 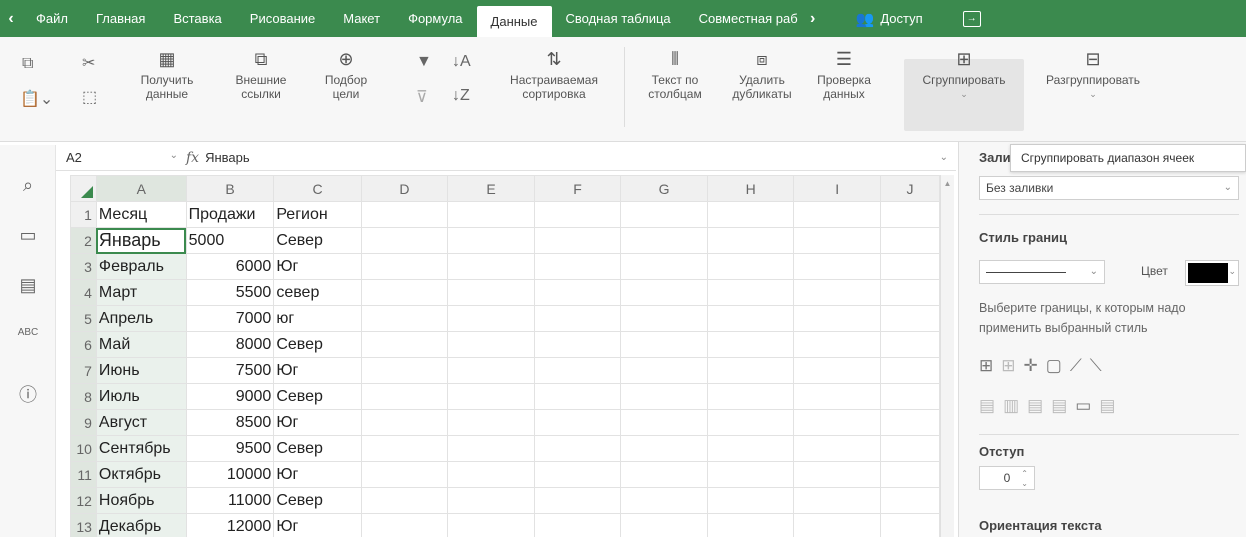 What do you see at coordinates (424, 62) in the screenshot?
I see `filter-icon: ▼` at bounding box center [424, 62].